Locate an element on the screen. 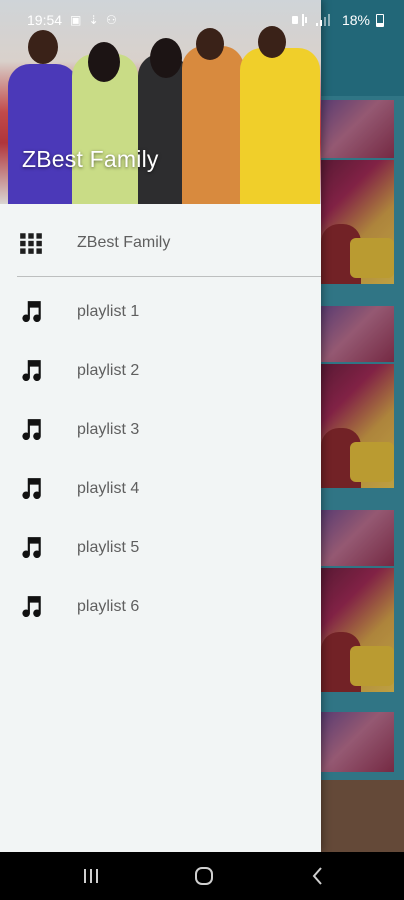  notification-icons: ▣ ⇣ ⚇ is located at coordinates (94, 20).